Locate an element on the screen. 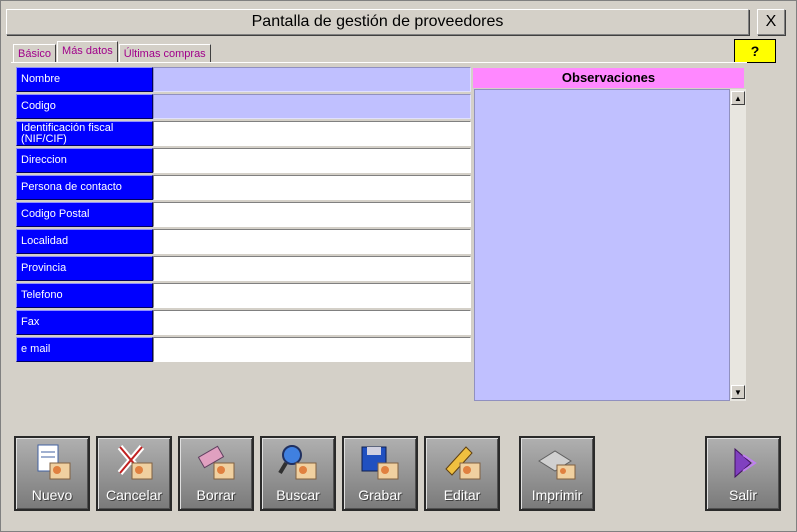 The height and width of the screenshot is (532, 797). close-button: X is located at coordinates (771, 22).